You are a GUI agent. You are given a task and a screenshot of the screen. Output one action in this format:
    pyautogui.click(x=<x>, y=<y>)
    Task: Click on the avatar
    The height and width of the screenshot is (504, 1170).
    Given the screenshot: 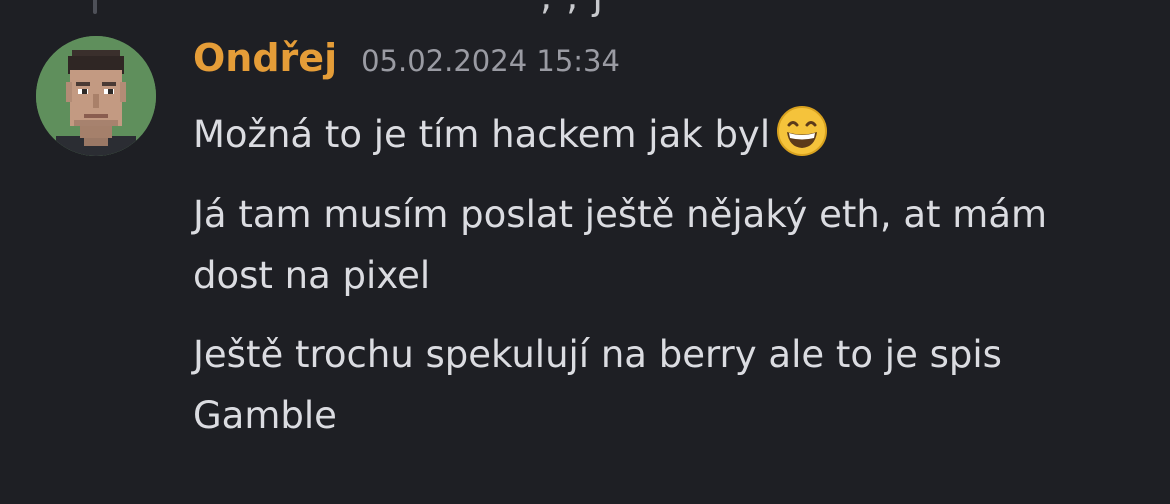 What is the action you would take?
    pyautogui.click(x=96, y=96)
    